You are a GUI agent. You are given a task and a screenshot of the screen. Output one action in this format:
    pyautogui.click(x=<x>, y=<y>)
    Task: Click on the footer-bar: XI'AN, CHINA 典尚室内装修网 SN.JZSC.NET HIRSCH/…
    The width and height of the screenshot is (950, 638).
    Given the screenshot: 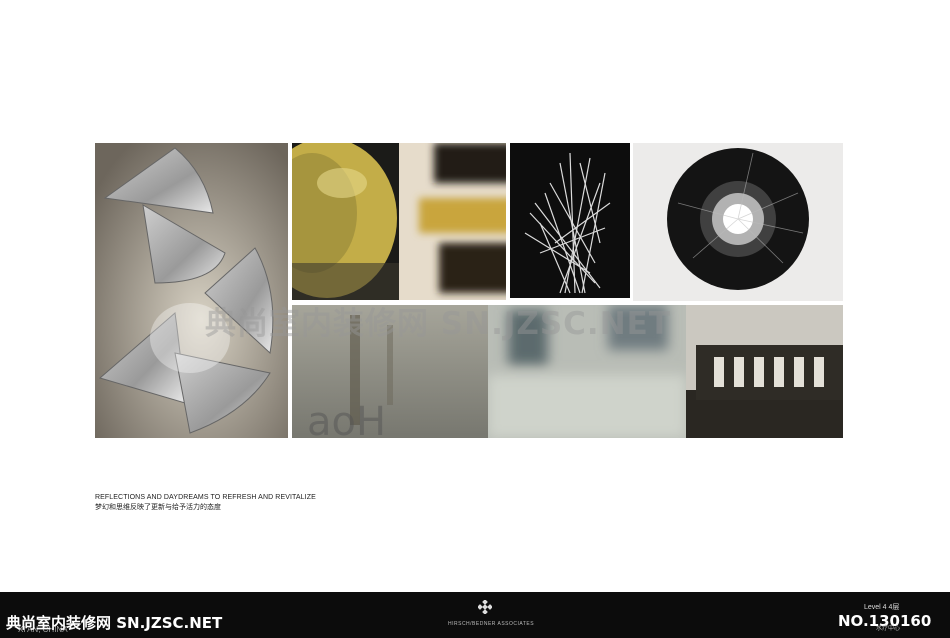 What is the action you would take?
    pyautogui.click(x=475, y=615)
    